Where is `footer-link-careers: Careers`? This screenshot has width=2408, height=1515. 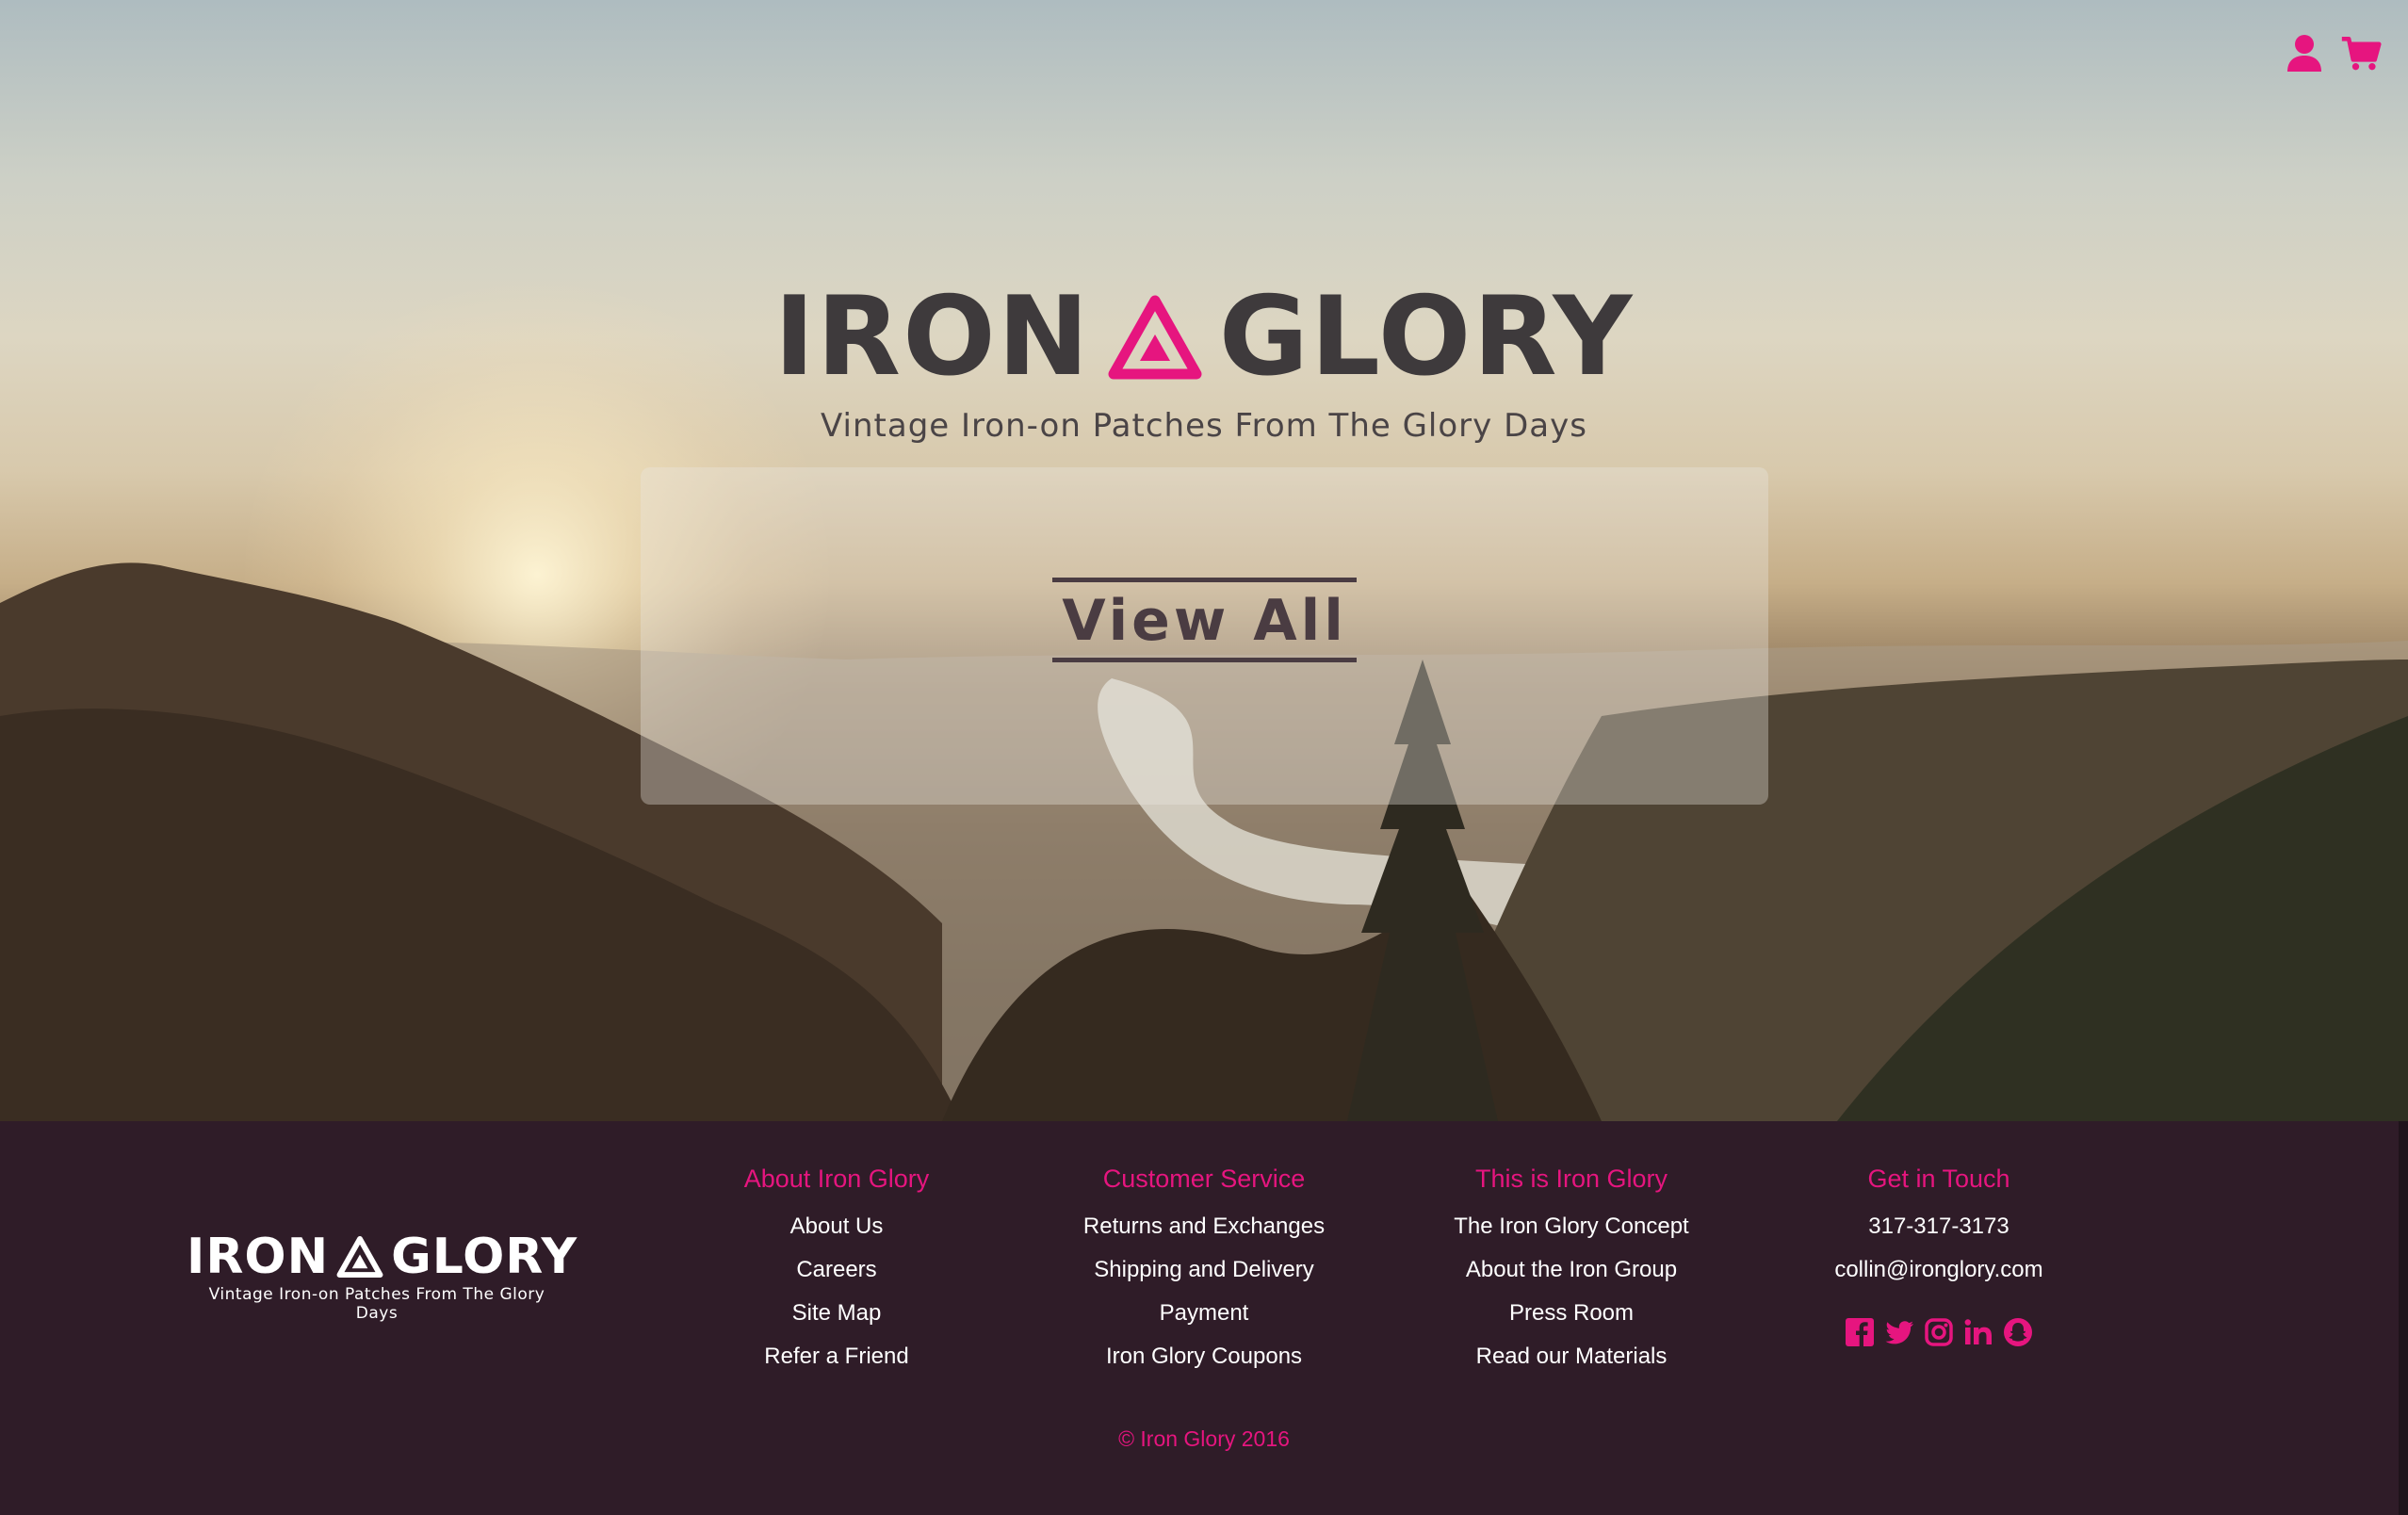
footer-link-careers: Careers is located at coordinates (837, 1270).